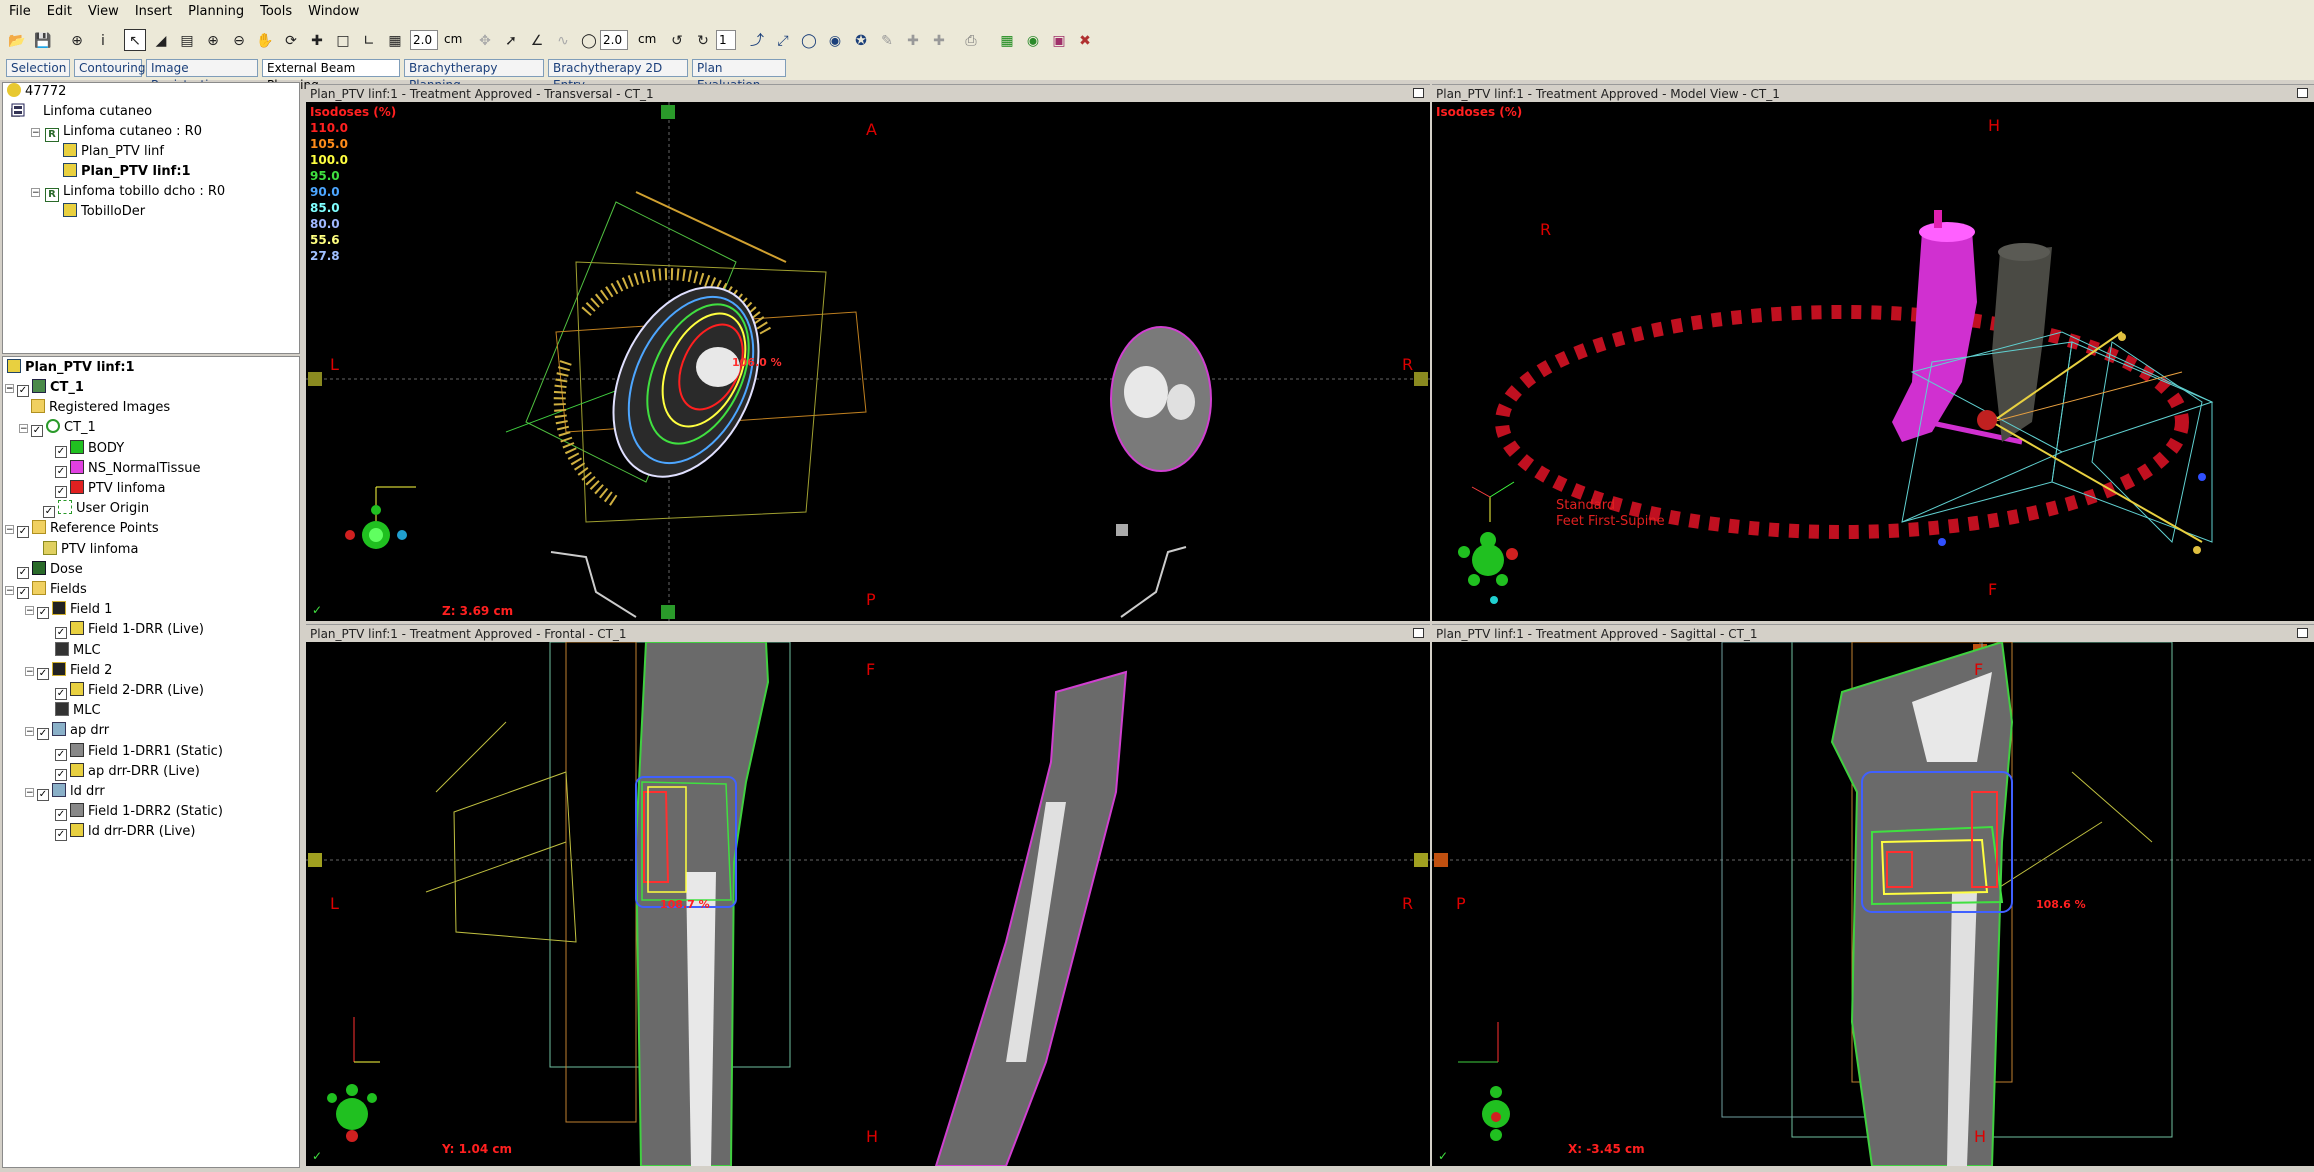  I want to click on camera-rotate-icon: ↺, so click(677, 40).